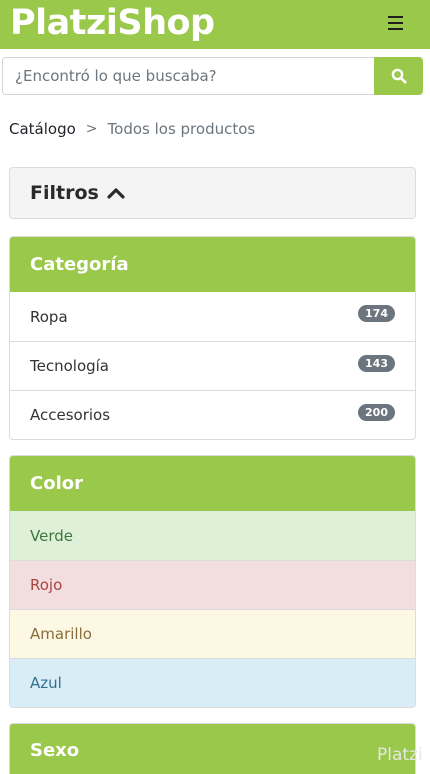 The height and width of the screenshot is (774, 430). I want to click on color-label: Rojo, so click(46, 585).